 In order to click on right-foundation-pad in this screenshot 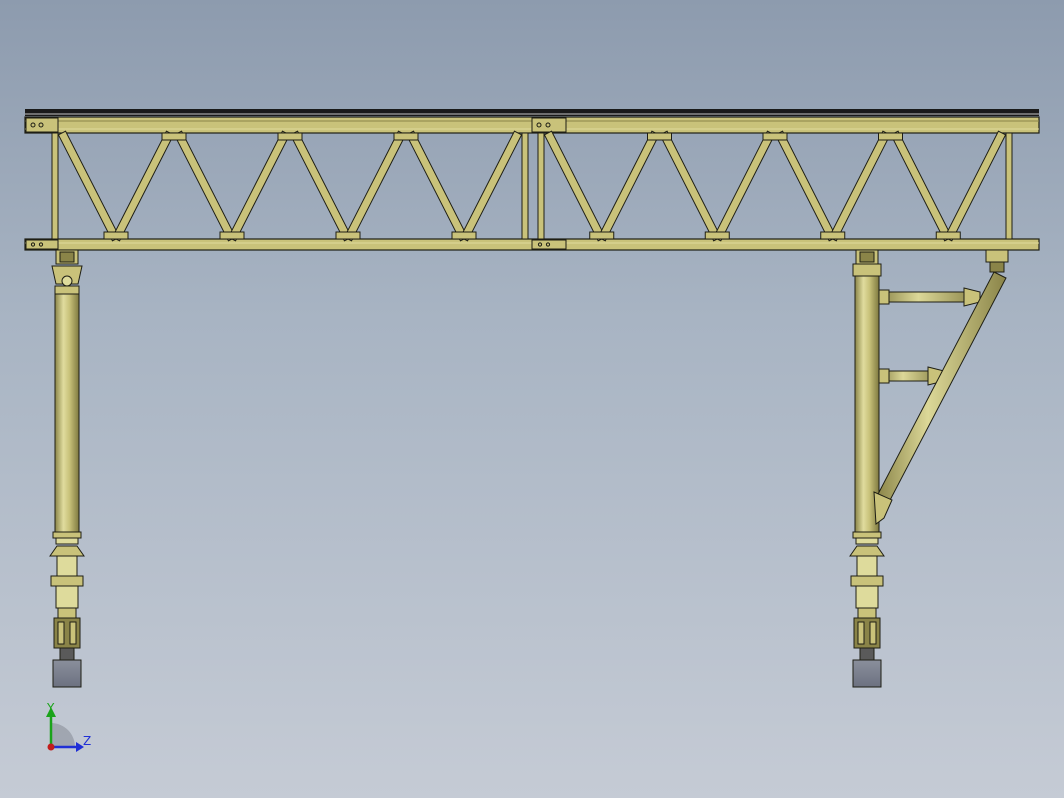, I will do `click(867, 673)`.